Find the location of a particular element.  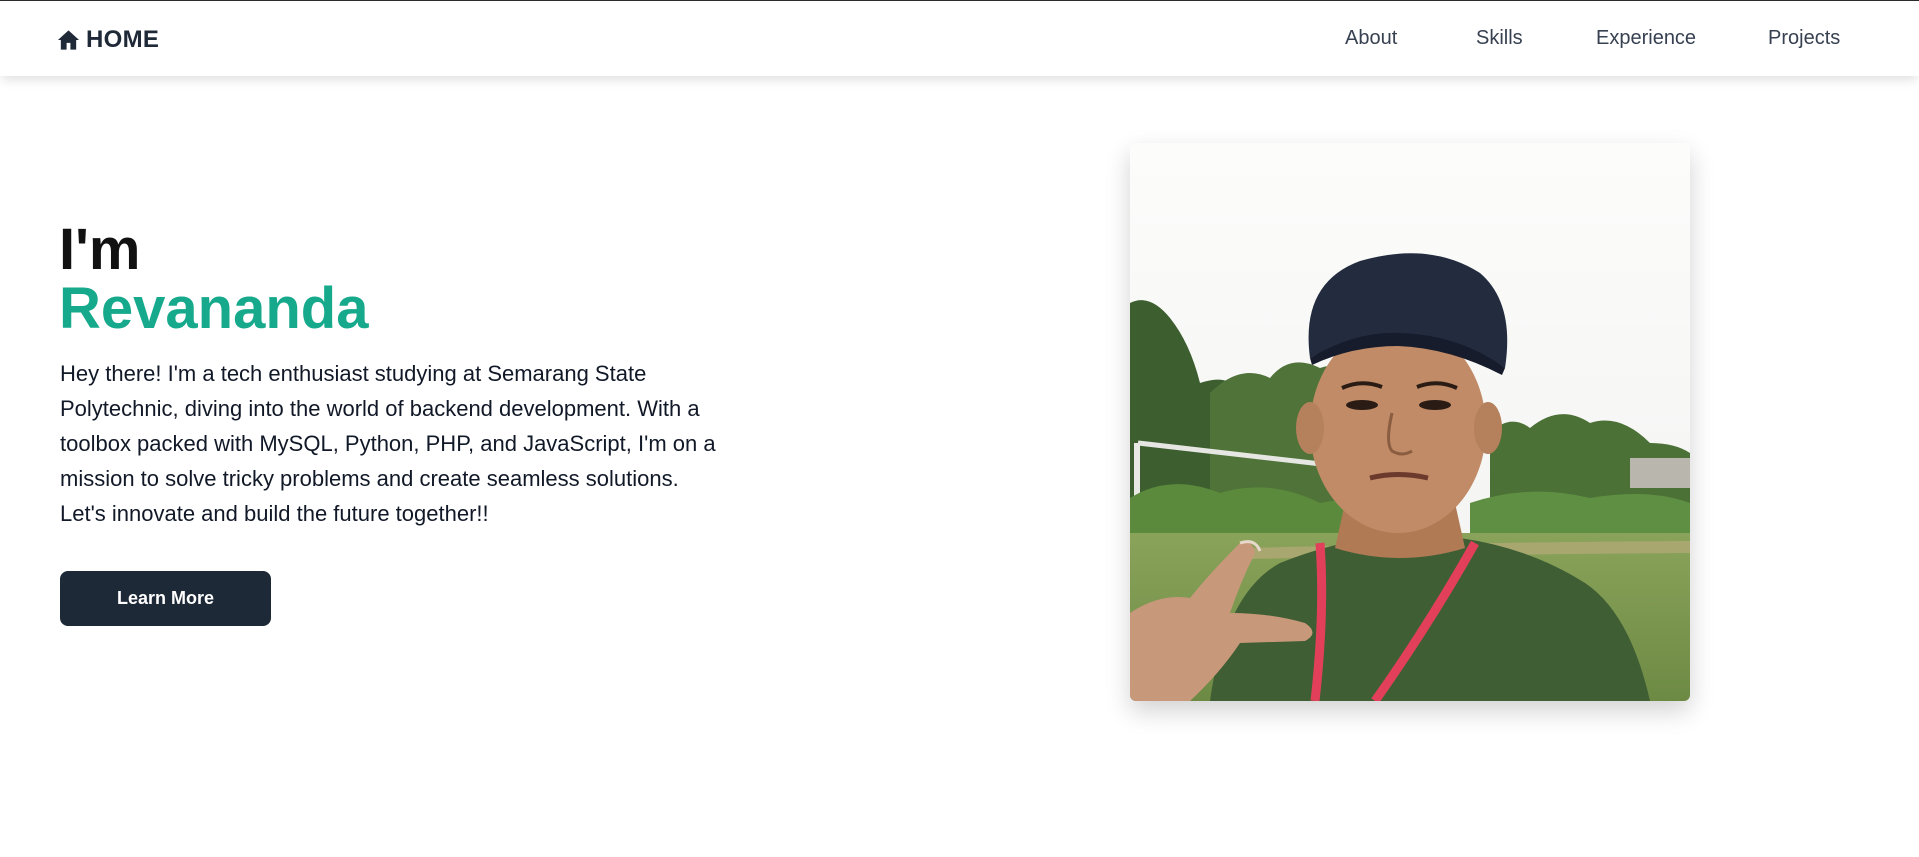

learn-more-button: Learn More is located at coordinates (165, 598).